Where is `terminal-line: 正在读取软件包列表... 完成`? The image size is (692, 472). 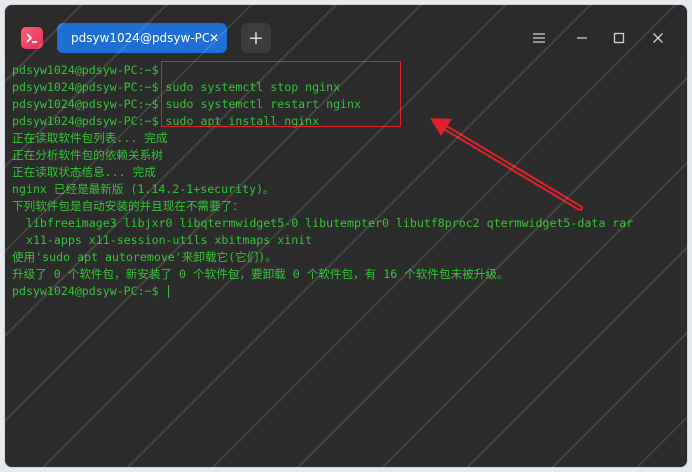 terminal-line: 正在读取软件包列表... 完成 is located at coordinates (90, 138).